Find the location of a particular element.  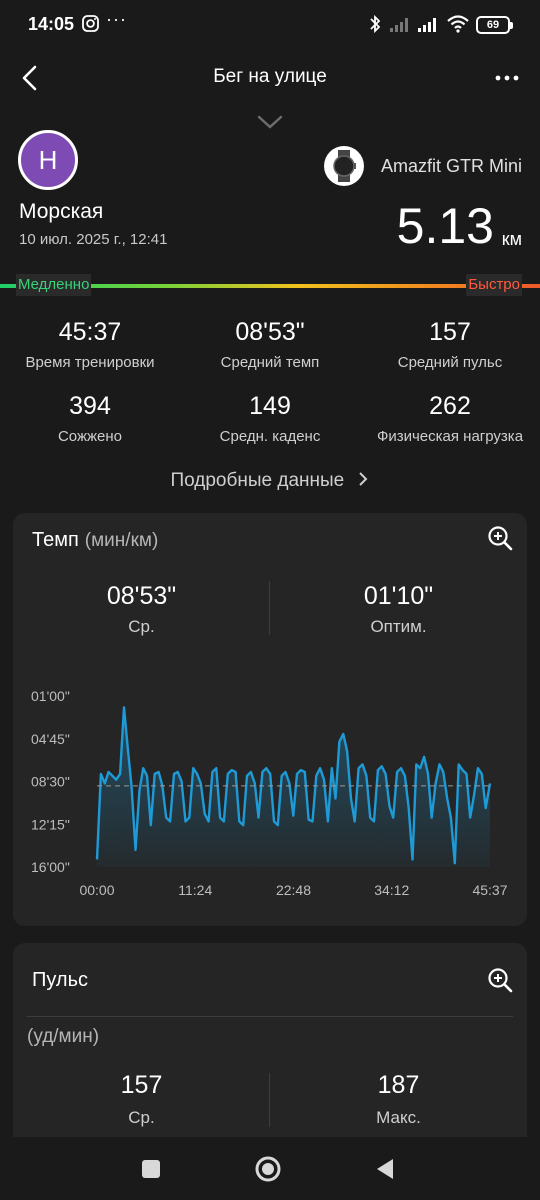

distance-value: 5.13 is located at coordinates (445, 226).